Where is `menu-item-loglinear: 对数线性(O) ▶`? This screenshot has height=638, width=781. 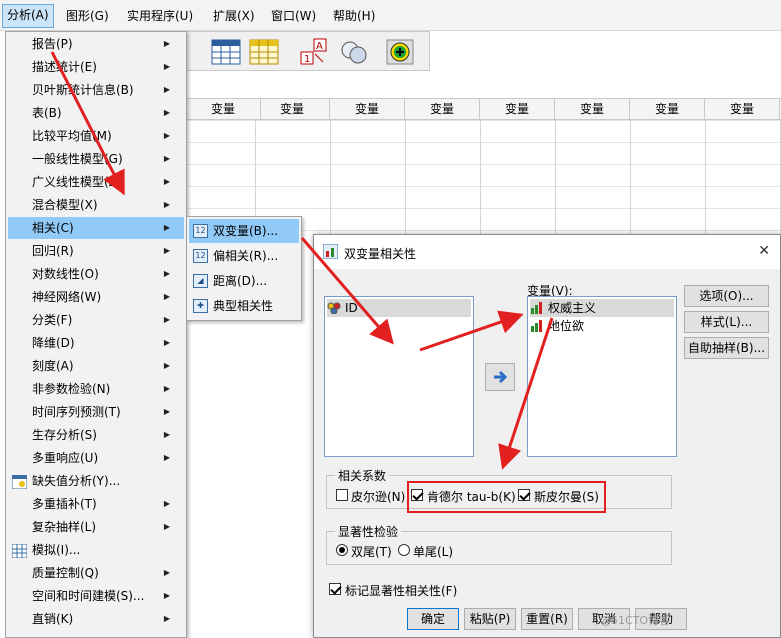
menu-item-loglinear: 对数线性(O) ▶ is located at coordinates (96, 274).